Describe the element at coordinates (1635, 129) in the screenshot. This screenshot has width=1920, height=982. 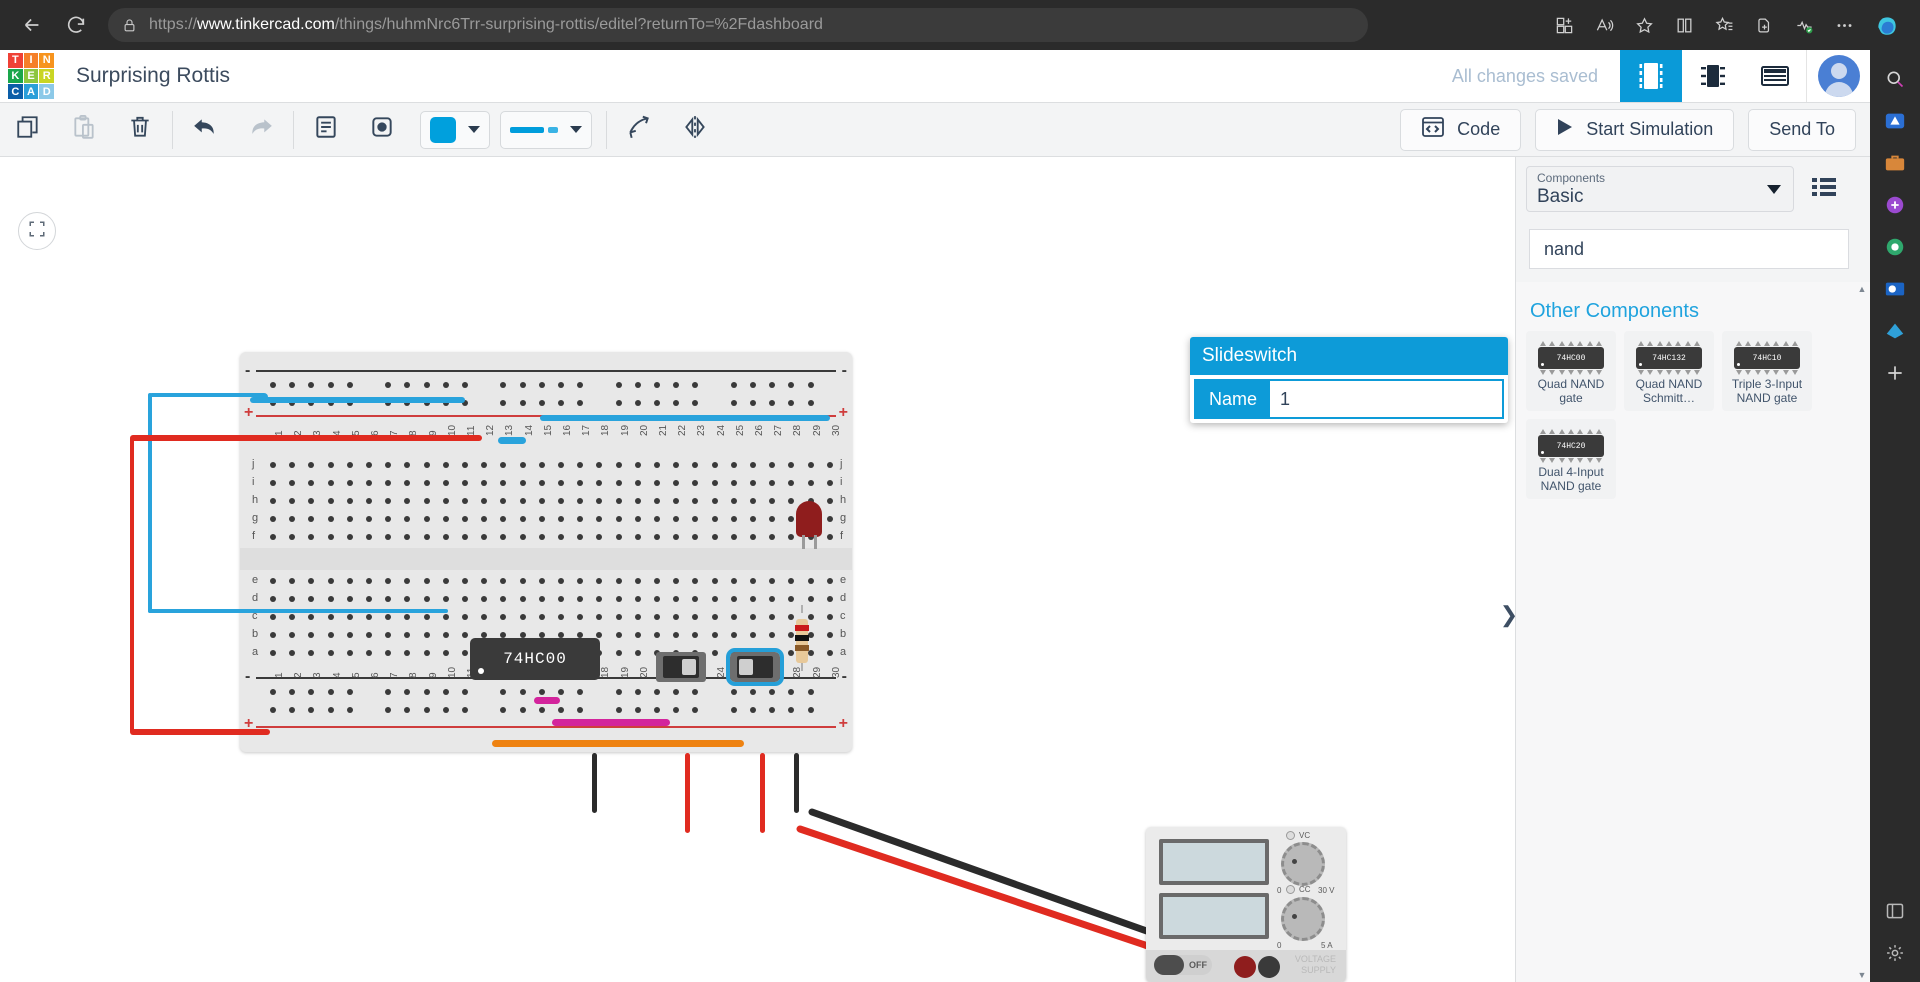
I see `start-simulation-button: Start Simulation` at that location.